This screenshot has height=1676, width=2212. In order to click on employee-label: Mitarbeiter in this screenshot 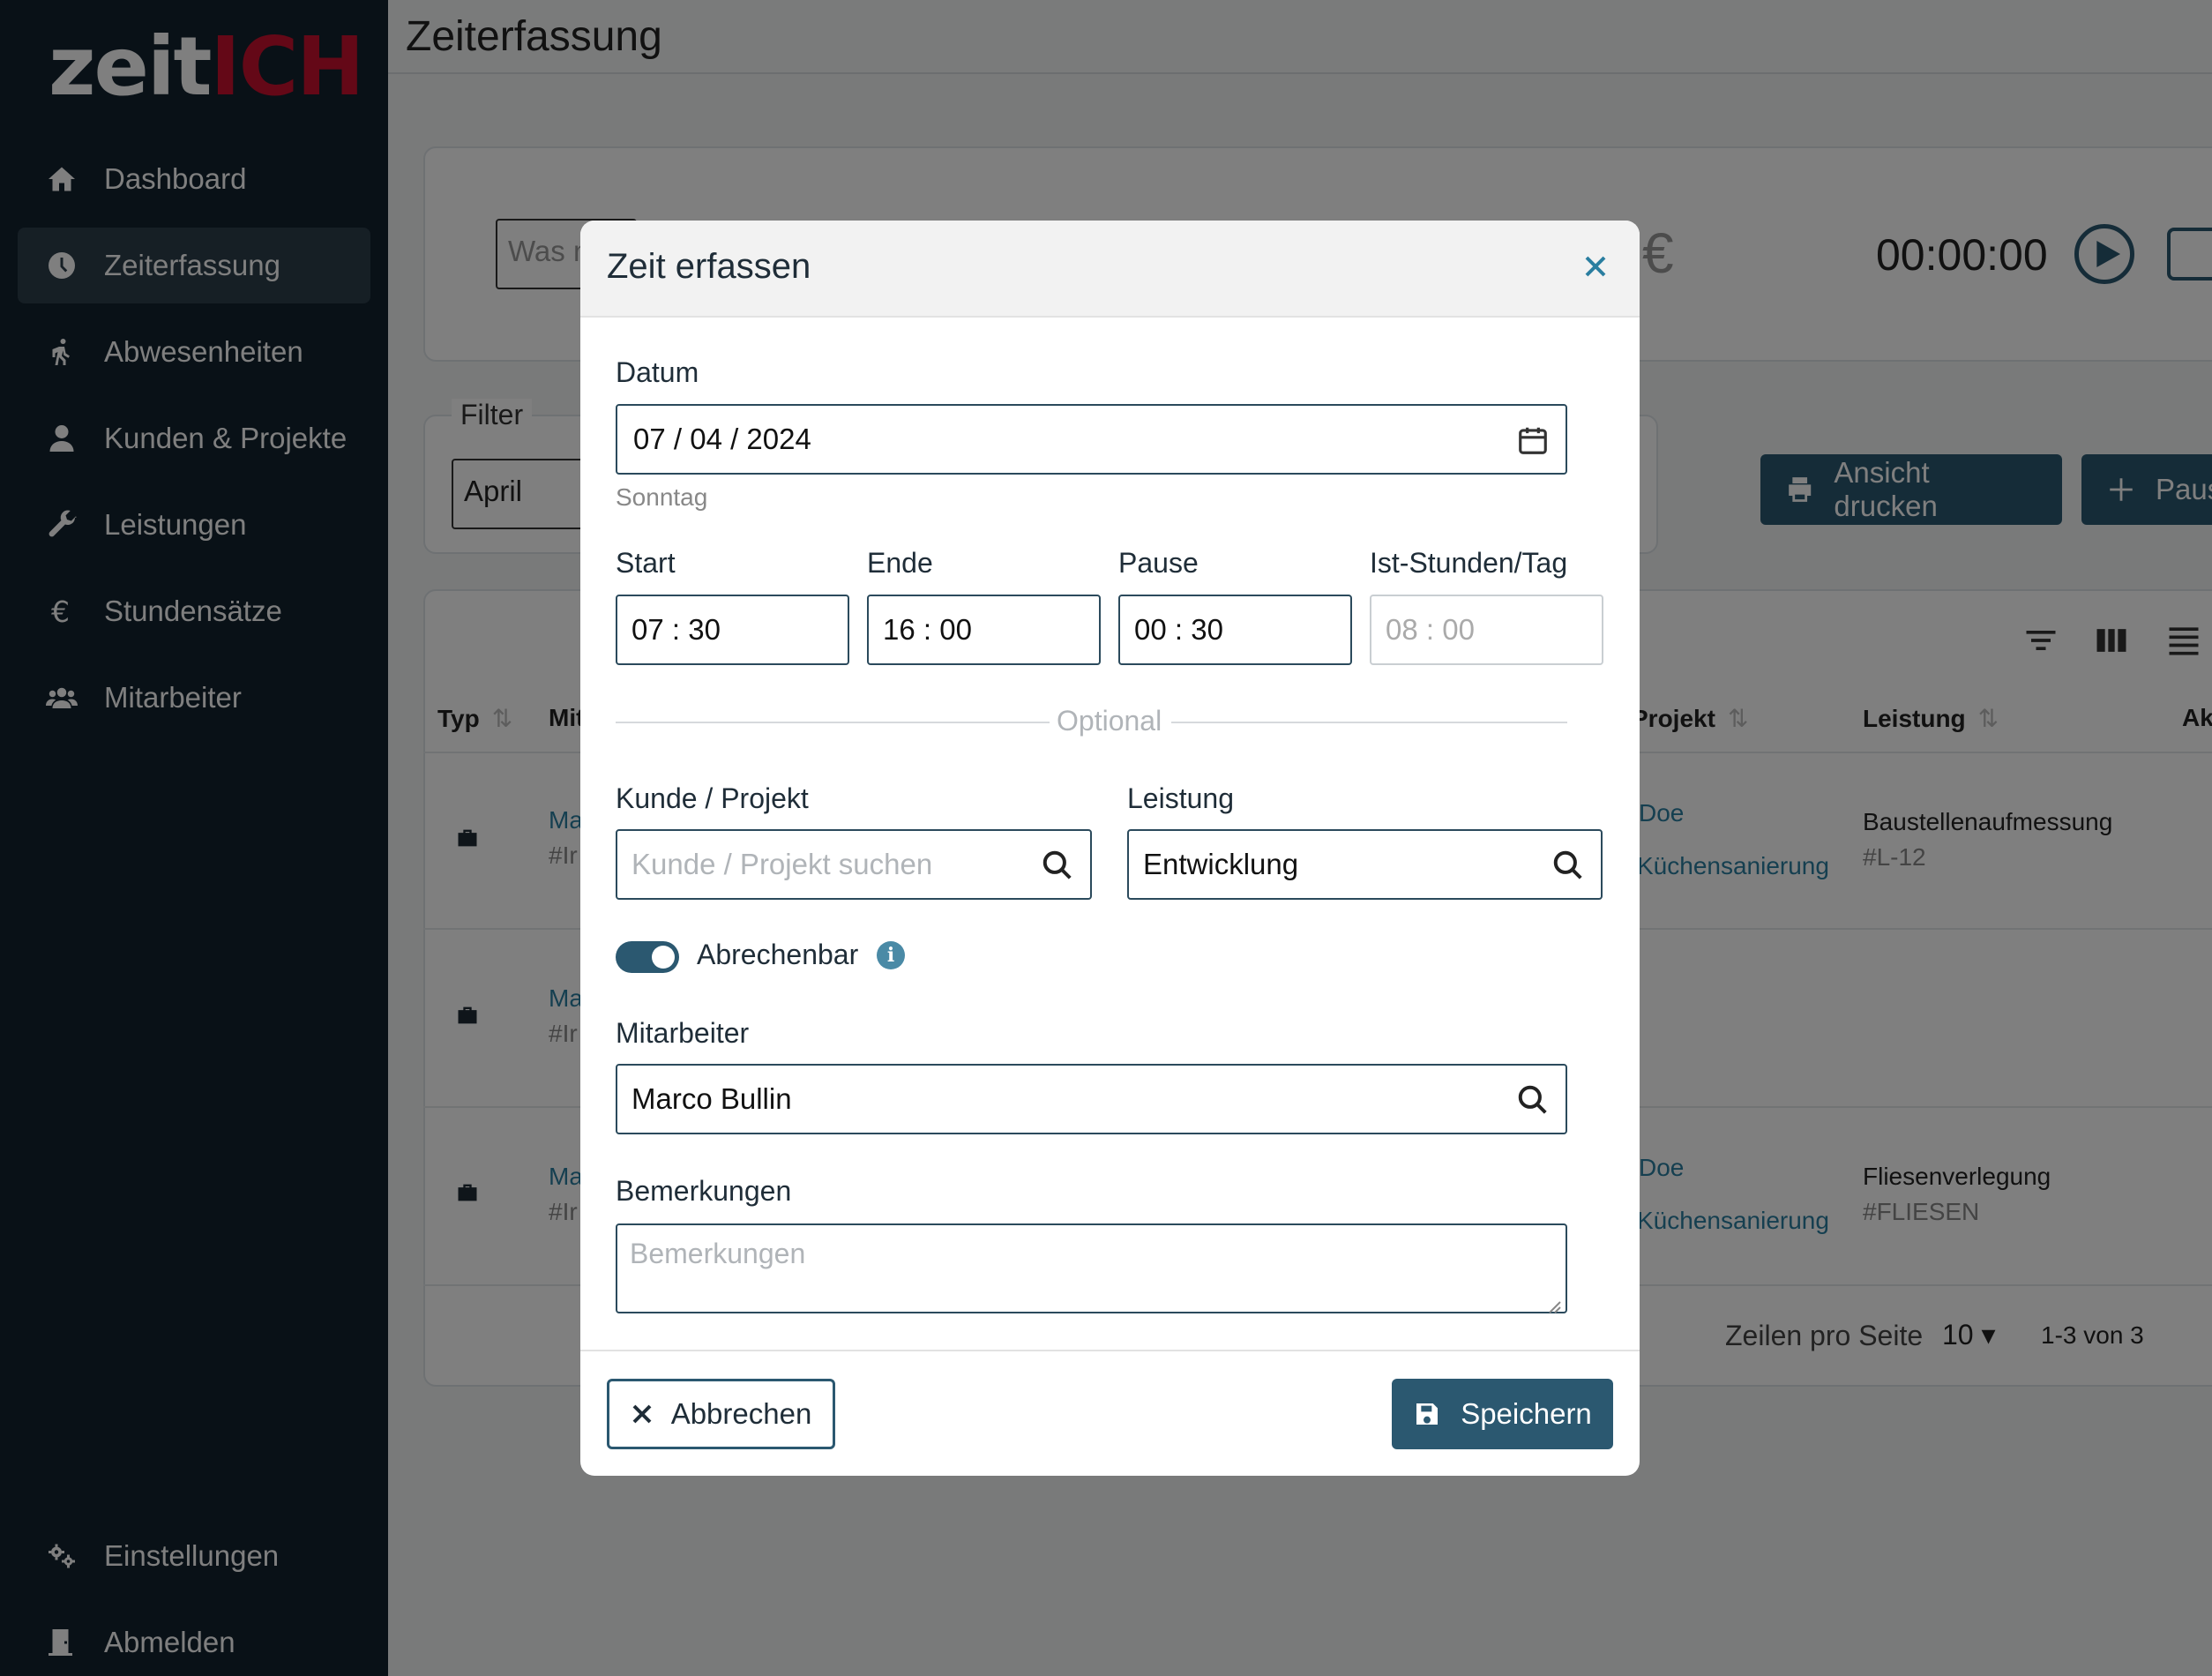, I will do `click(683, 1033)`.